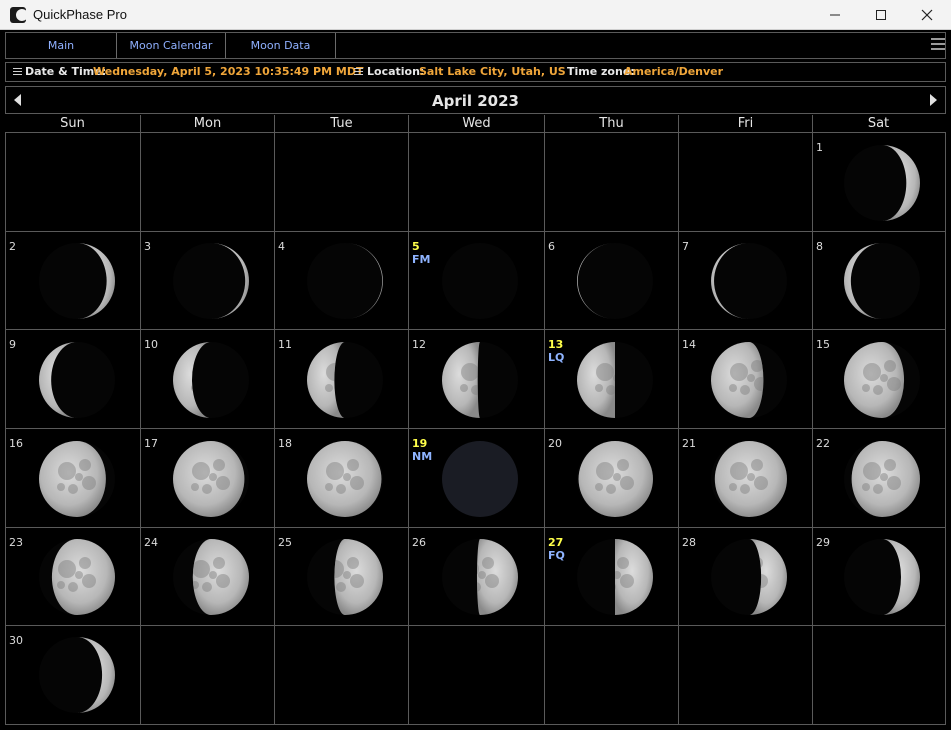 This screenshot has height=730, width=951. I want to click on calendar-day-9: 9, so click(73, 379).